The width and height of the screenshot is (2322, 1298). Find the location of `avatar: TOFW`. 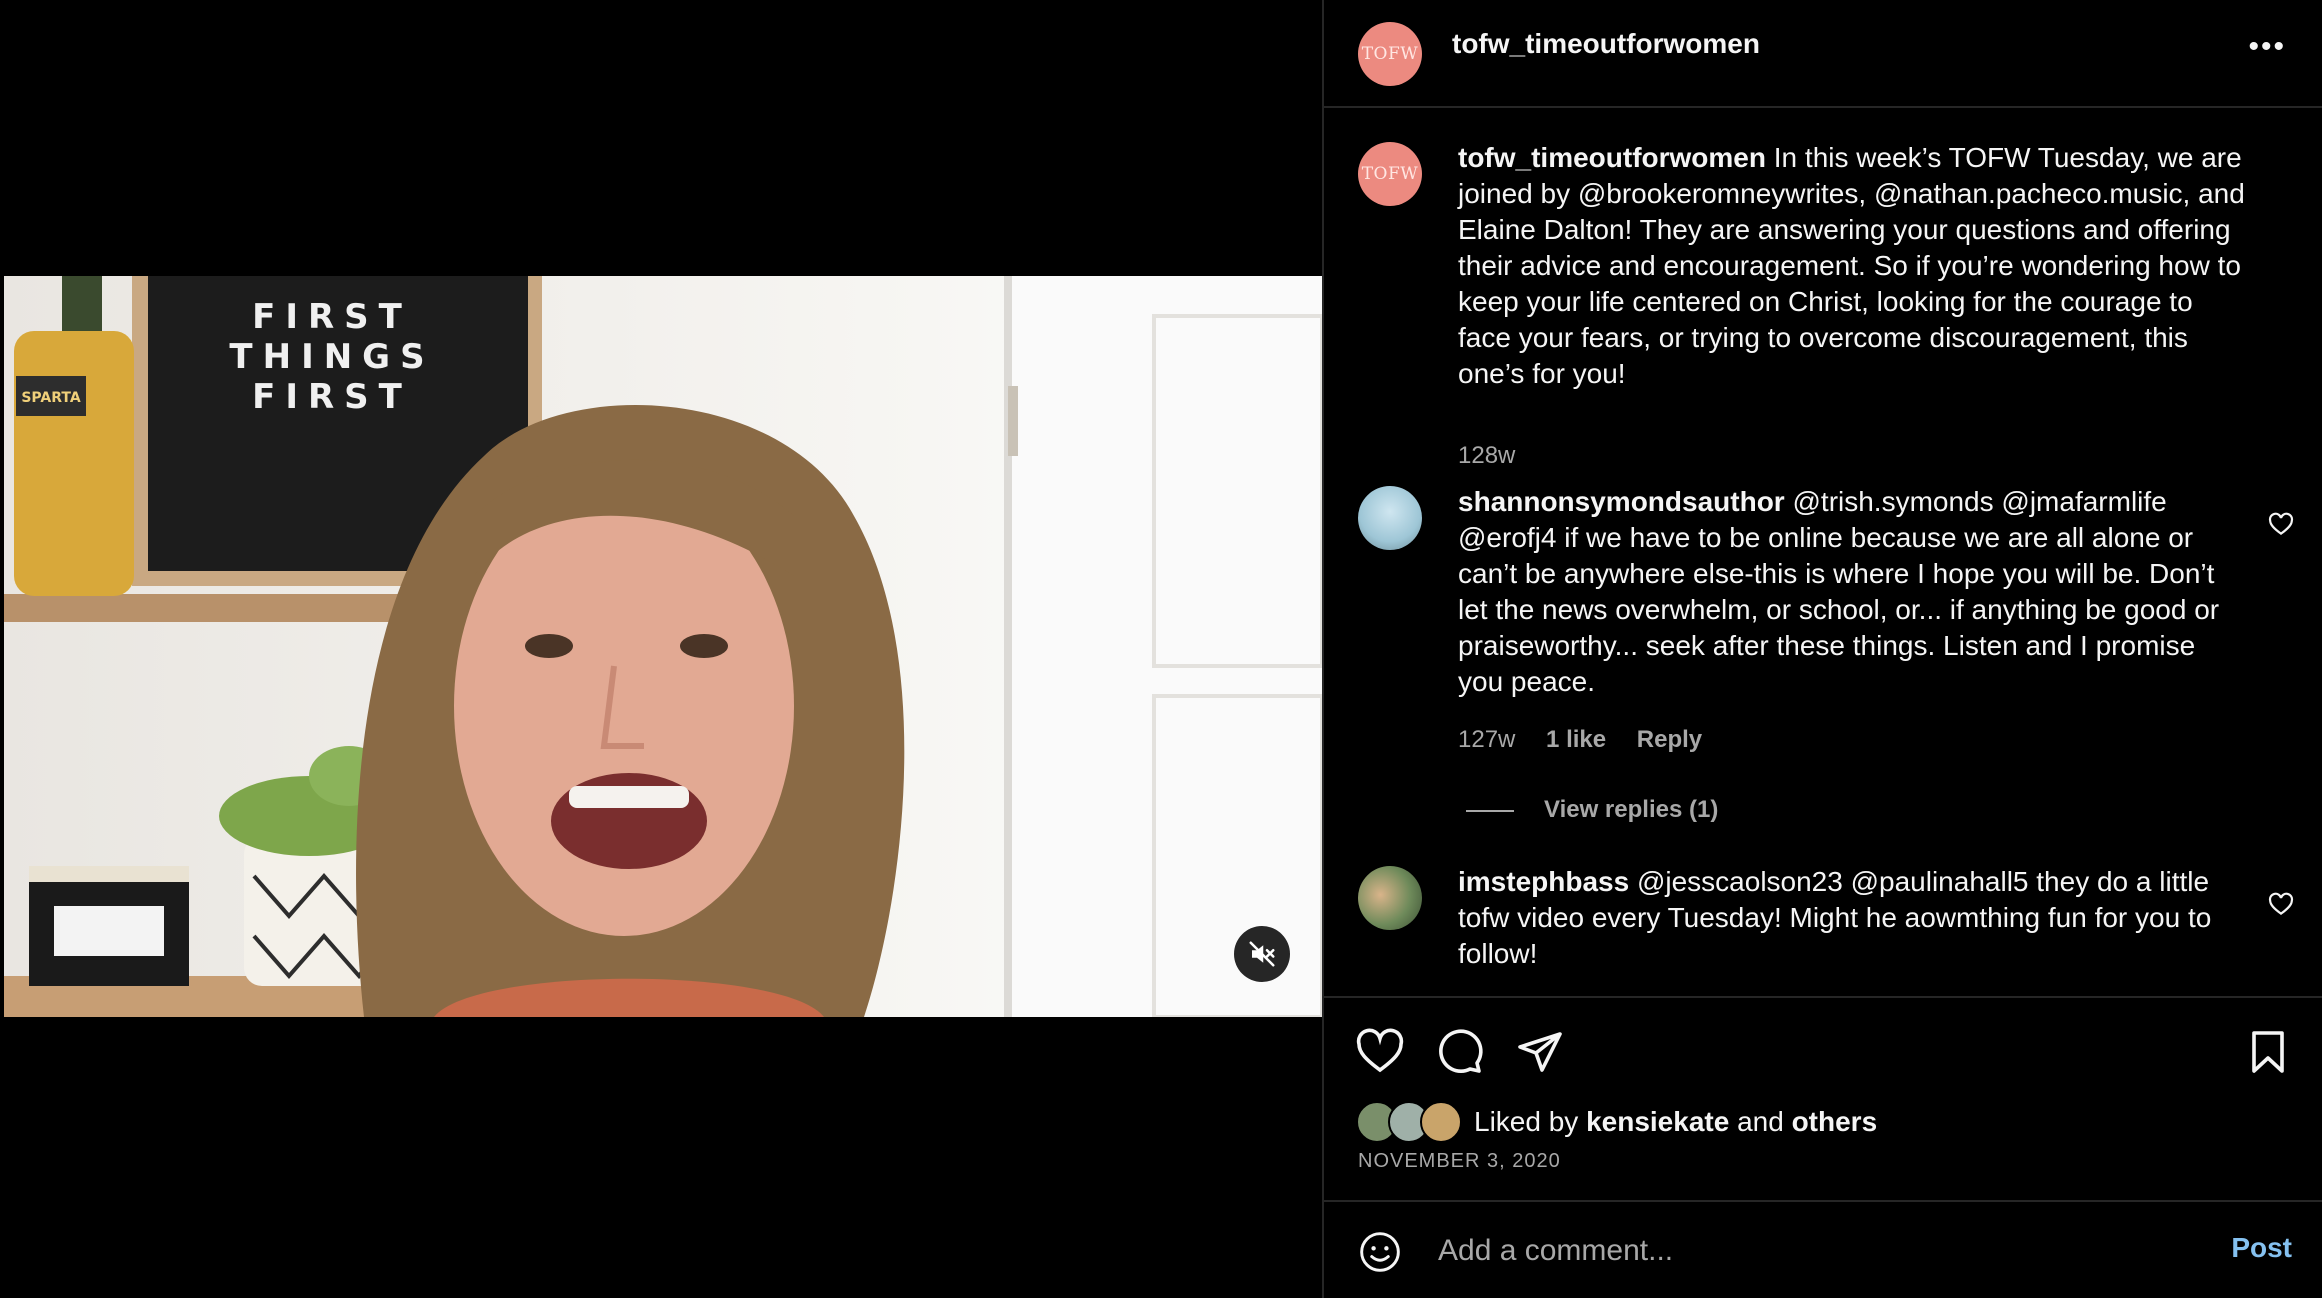

avatar: TOFW is located at coordinates (1390, 54).